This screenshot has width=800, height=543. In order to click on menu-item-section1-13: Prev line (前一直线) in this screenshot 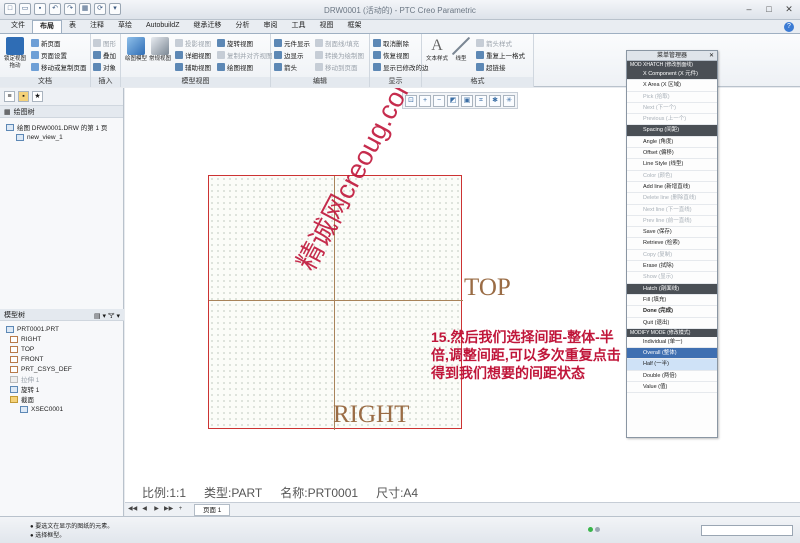, I will do `click(672, 222)`.